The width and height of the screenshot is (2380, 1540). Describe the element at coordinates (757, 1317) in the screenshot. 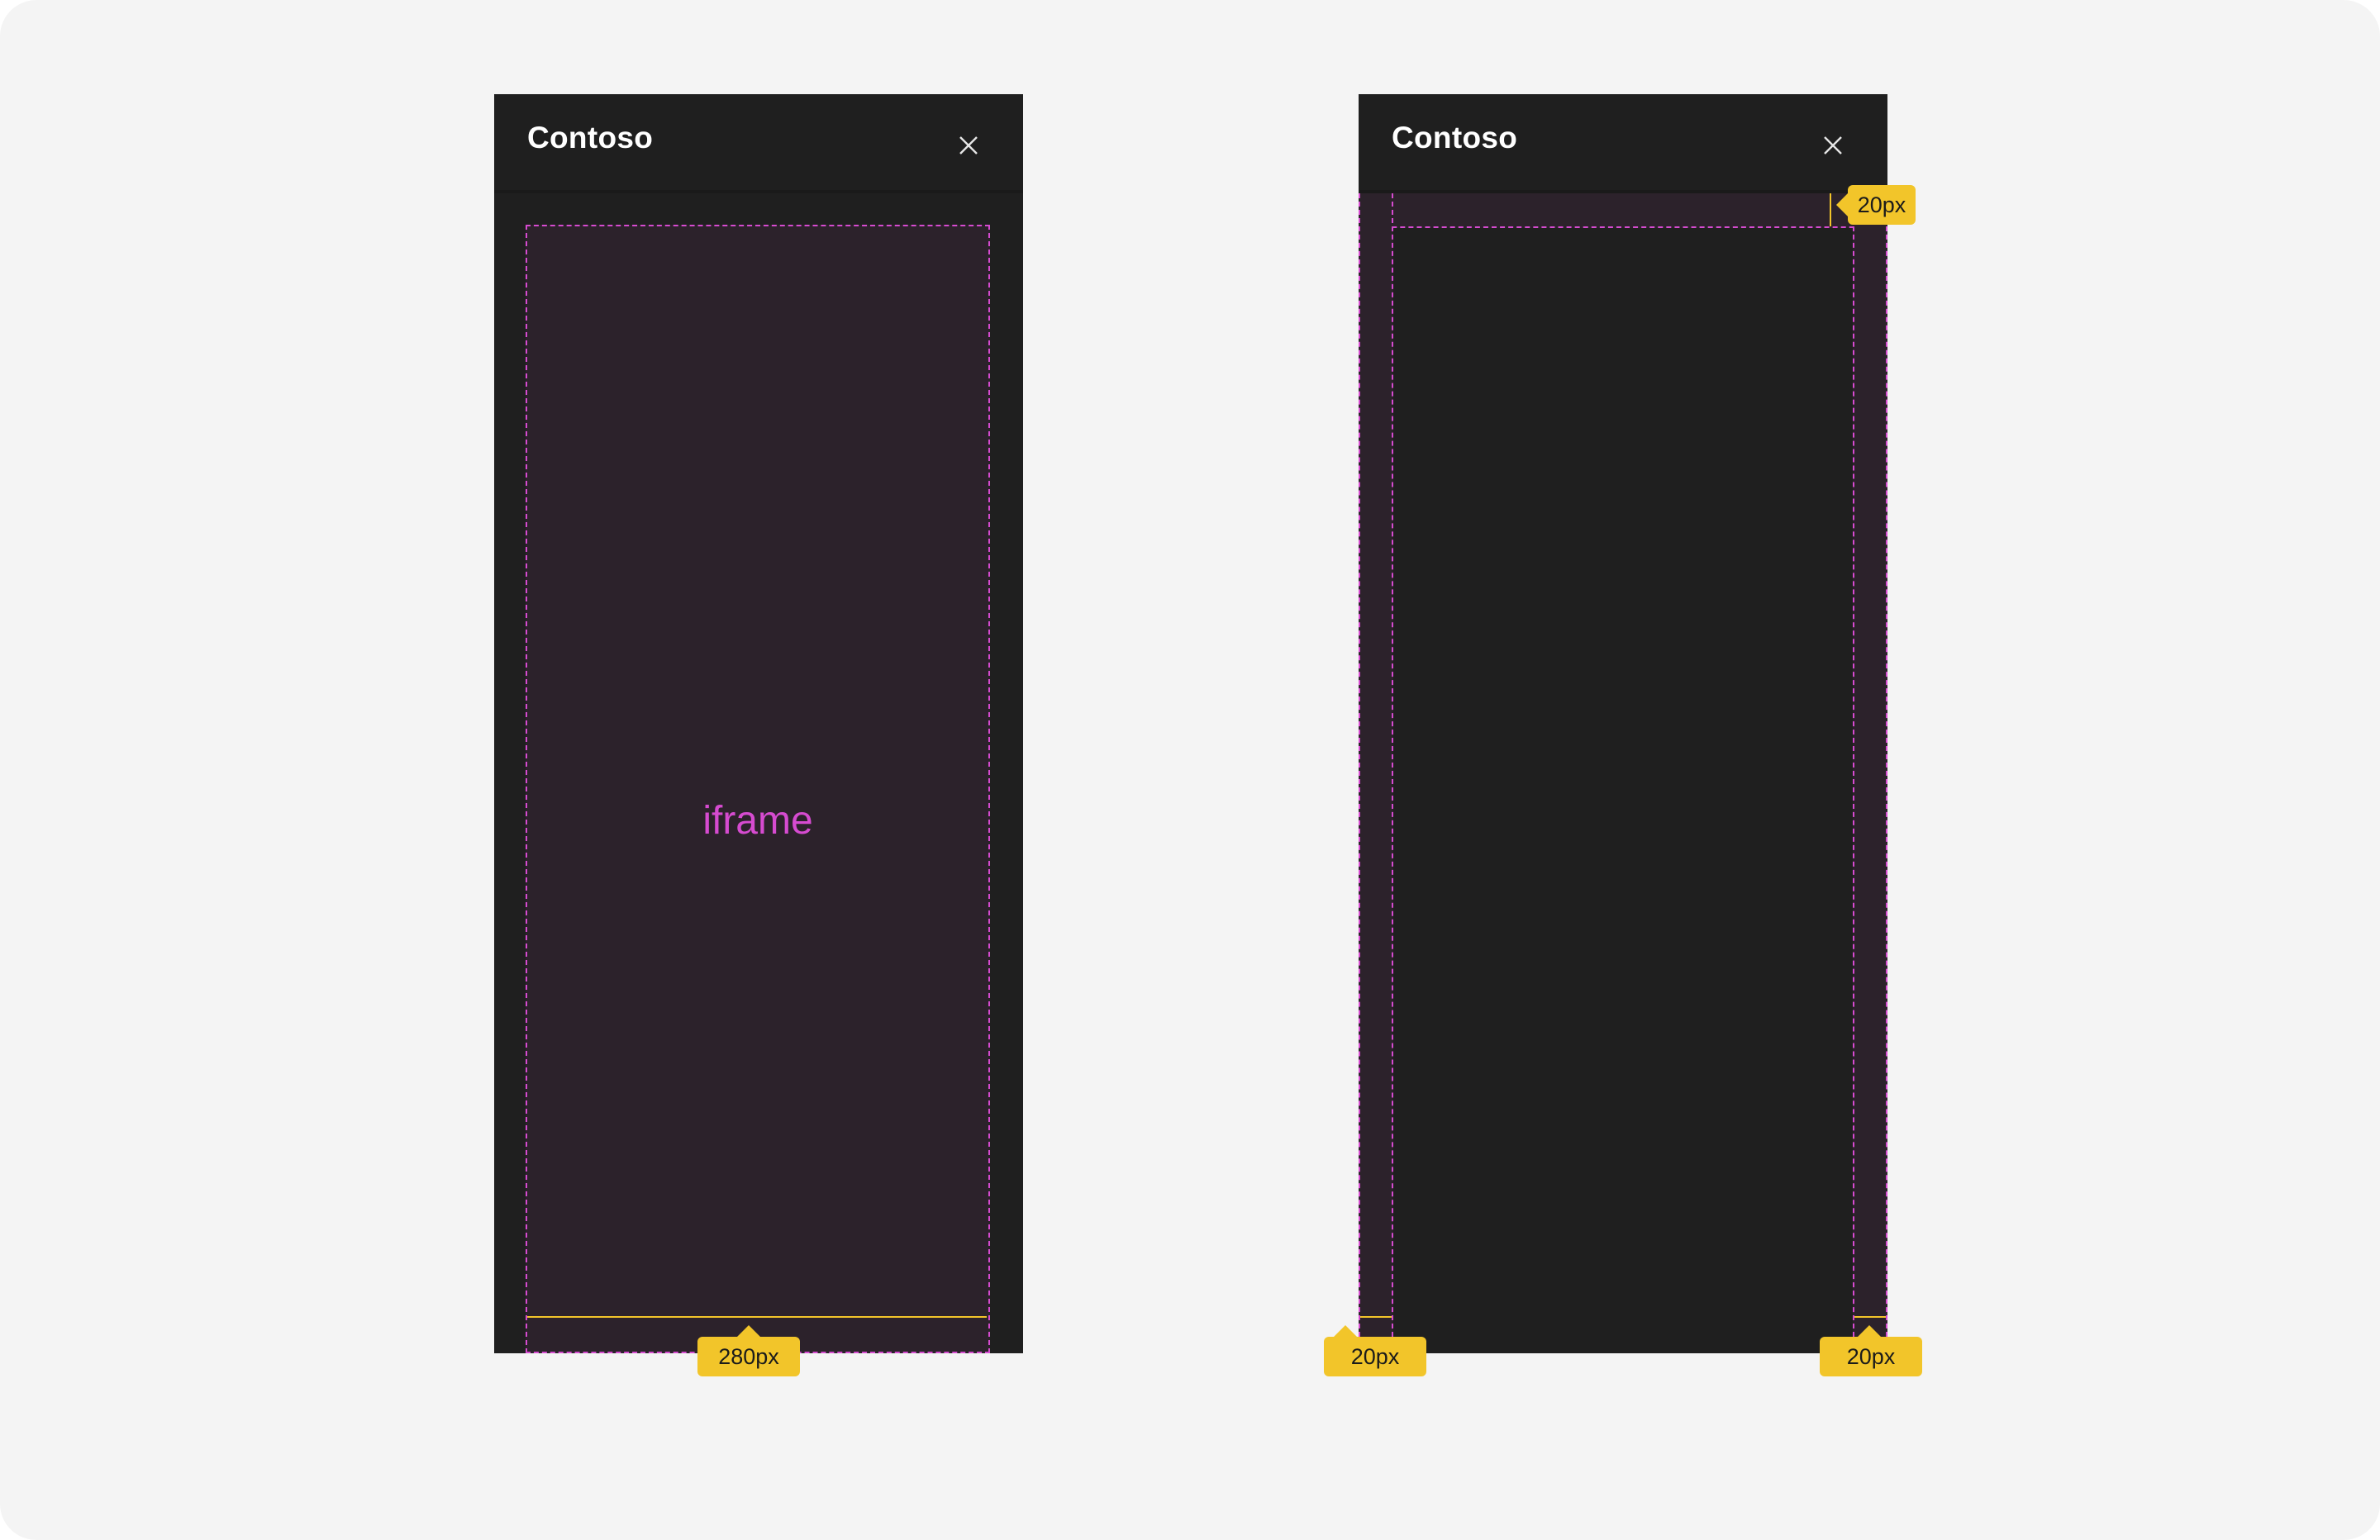

I see `width-measure-line` at that location.